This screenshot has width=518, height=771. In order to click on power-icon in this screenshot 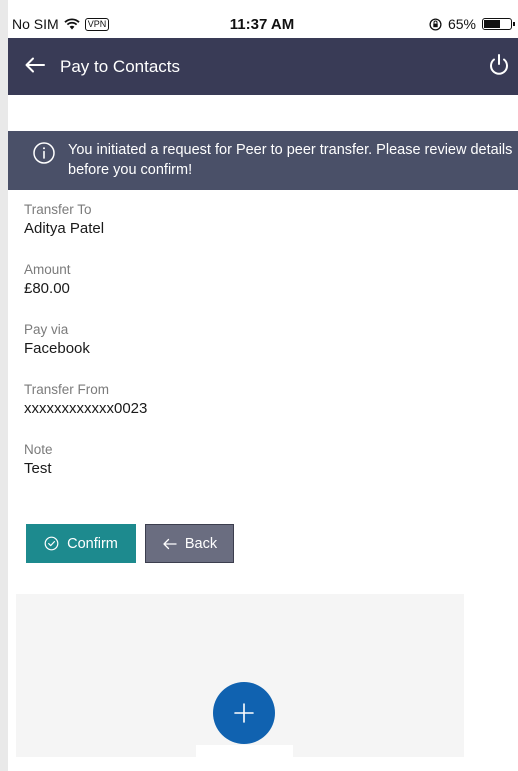, I will do `click(499, 65)`.